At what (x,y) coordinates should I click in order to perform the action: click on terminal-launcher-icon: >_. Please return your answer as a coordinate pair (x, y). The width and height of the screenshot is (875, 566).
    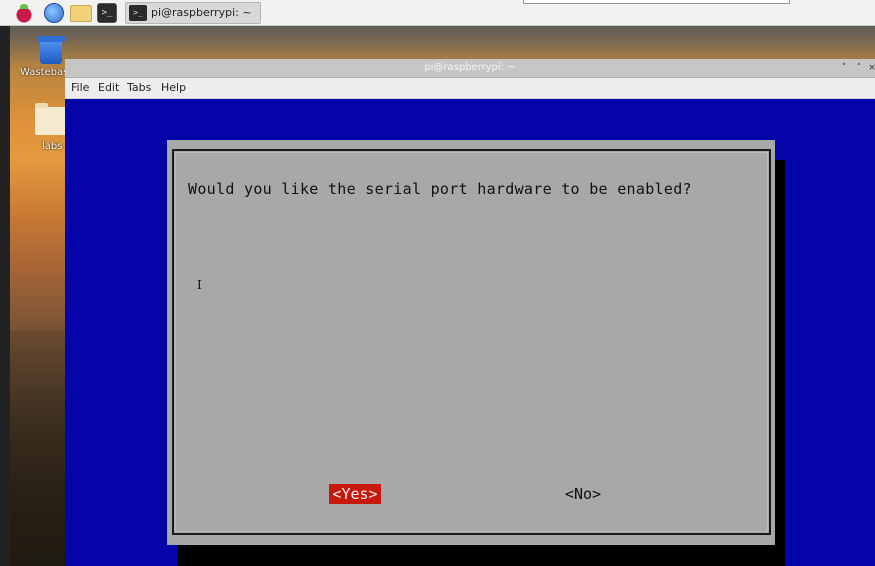
    Looking at the image, I should click on (107, 13).